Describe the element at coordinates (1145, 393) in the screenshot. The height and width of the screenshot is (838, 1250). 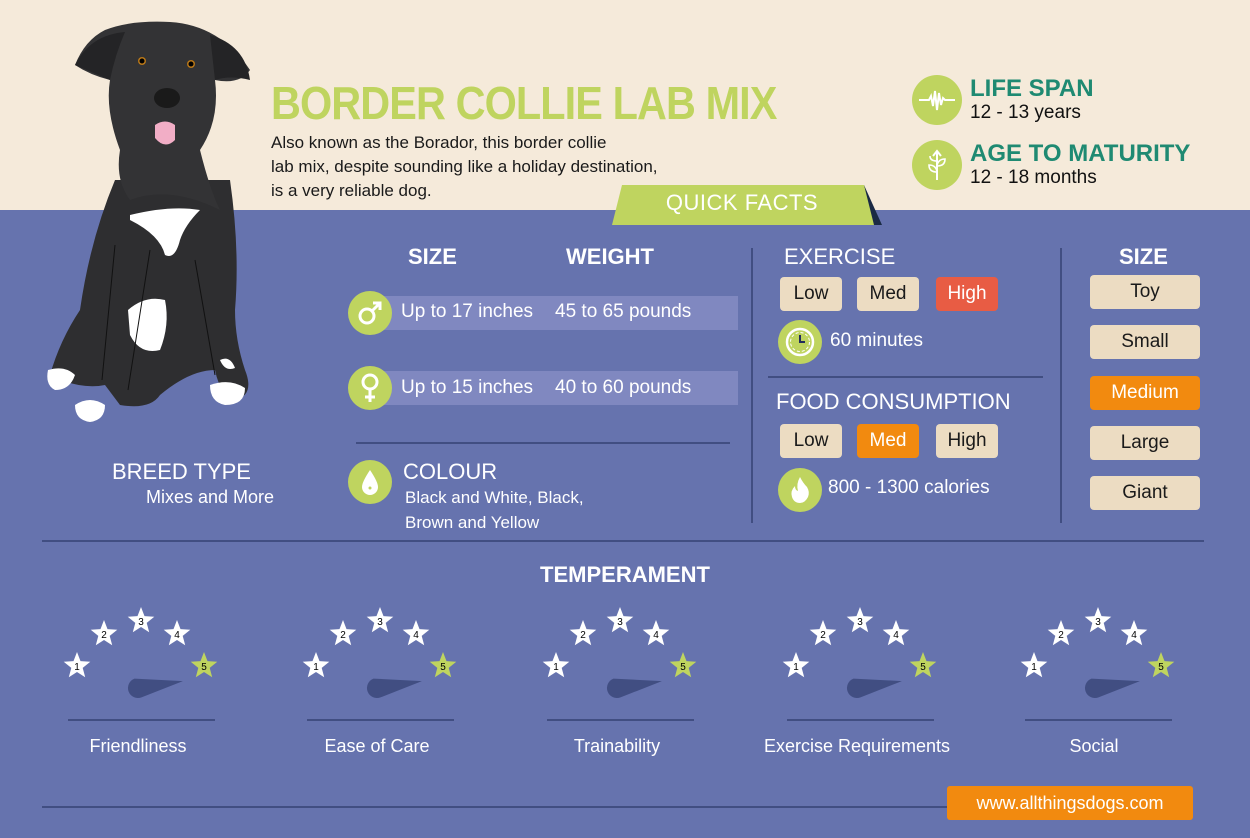
I see `size-option-medium-selected: Medium` at that location.